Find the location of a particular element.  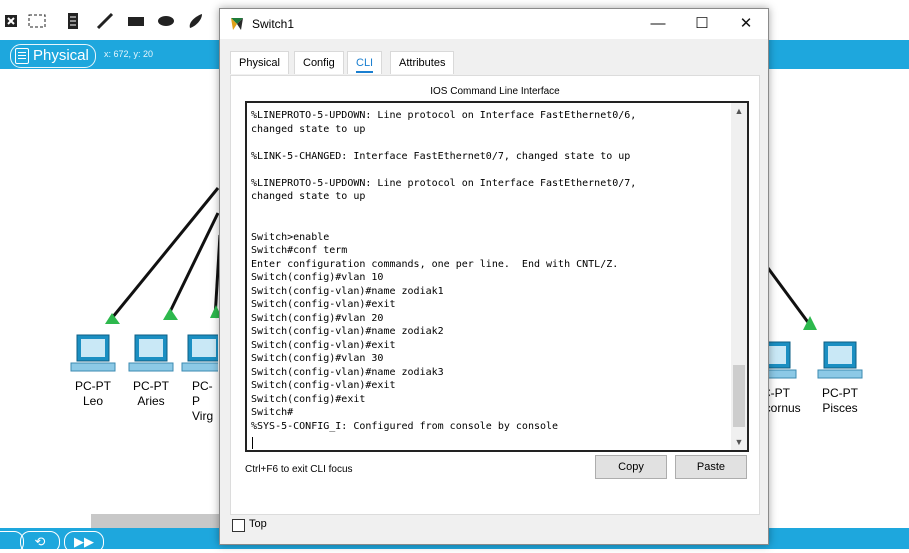

clock-reset-icon: ⟲ is located at coordinates (40, 541).